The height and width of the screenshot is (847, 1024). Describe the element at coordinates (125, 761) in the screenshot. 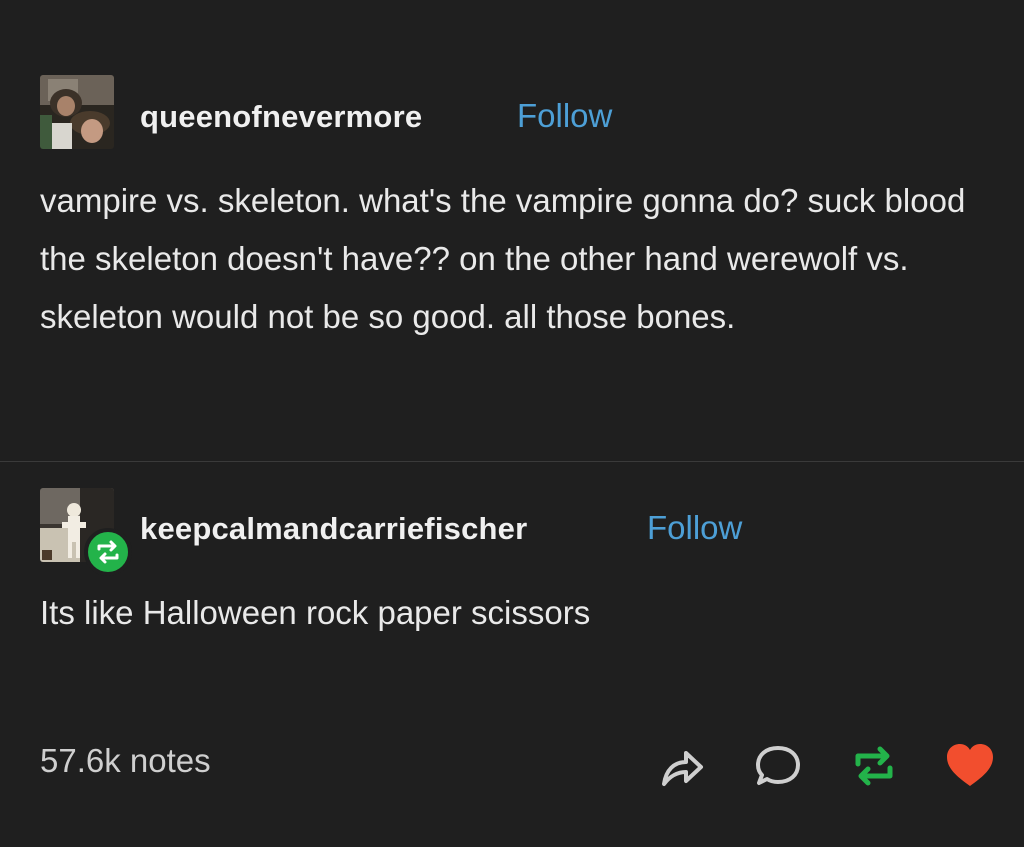

I see `notes-count: 57.6k notes` at that location.